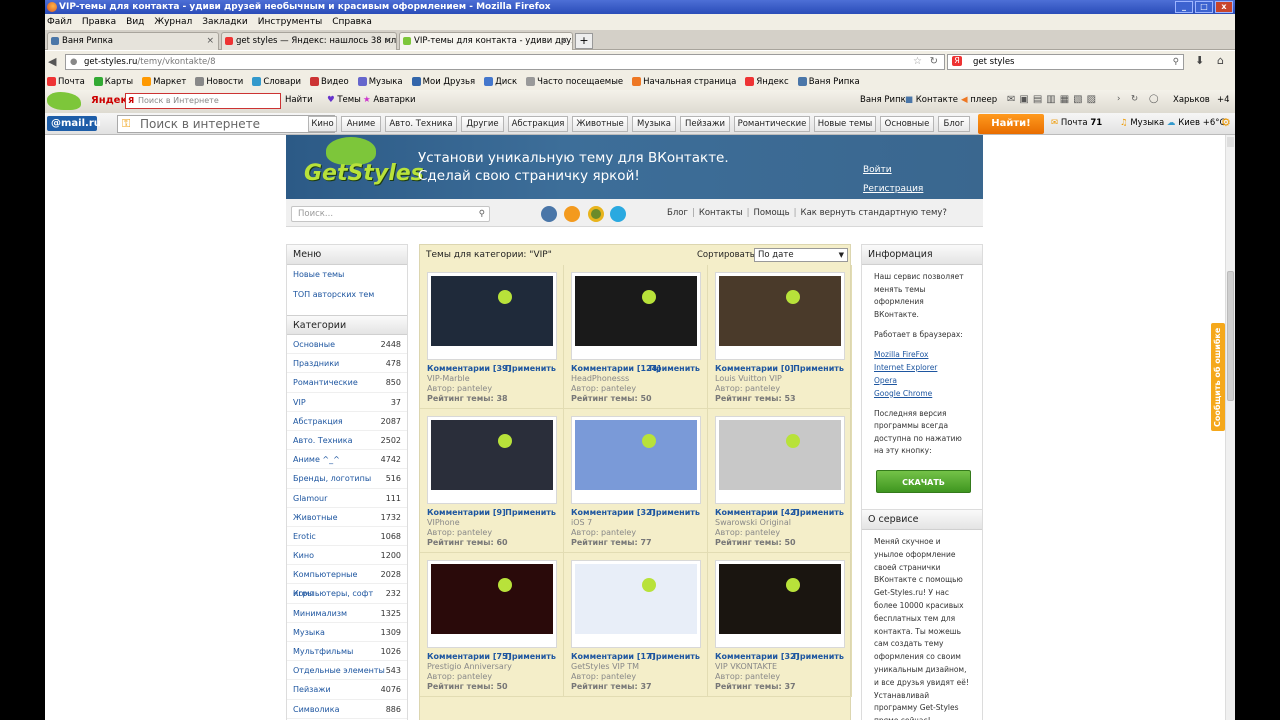  I want to click on weather-city: Харьков, so click(1191, 100).